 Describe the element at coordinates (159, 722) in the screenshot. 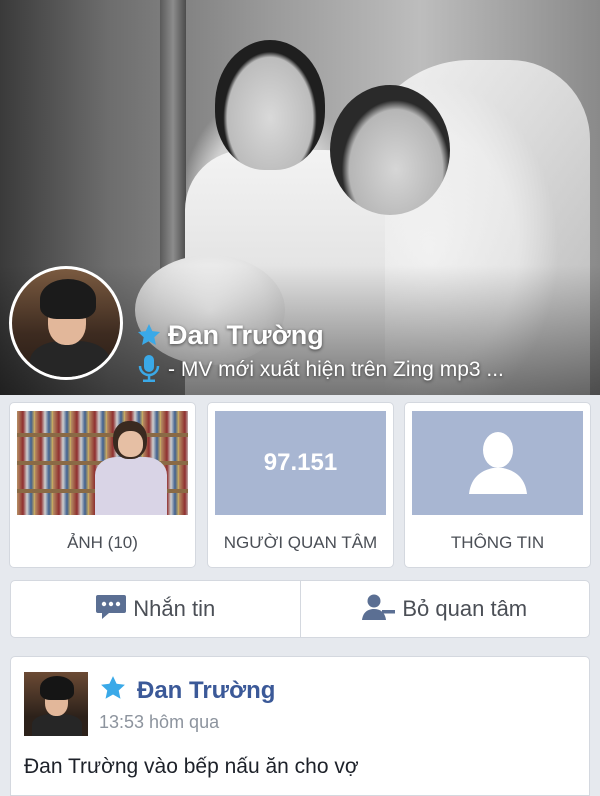

I see `post-timestamp: 13:53 hôm qua` at that location.